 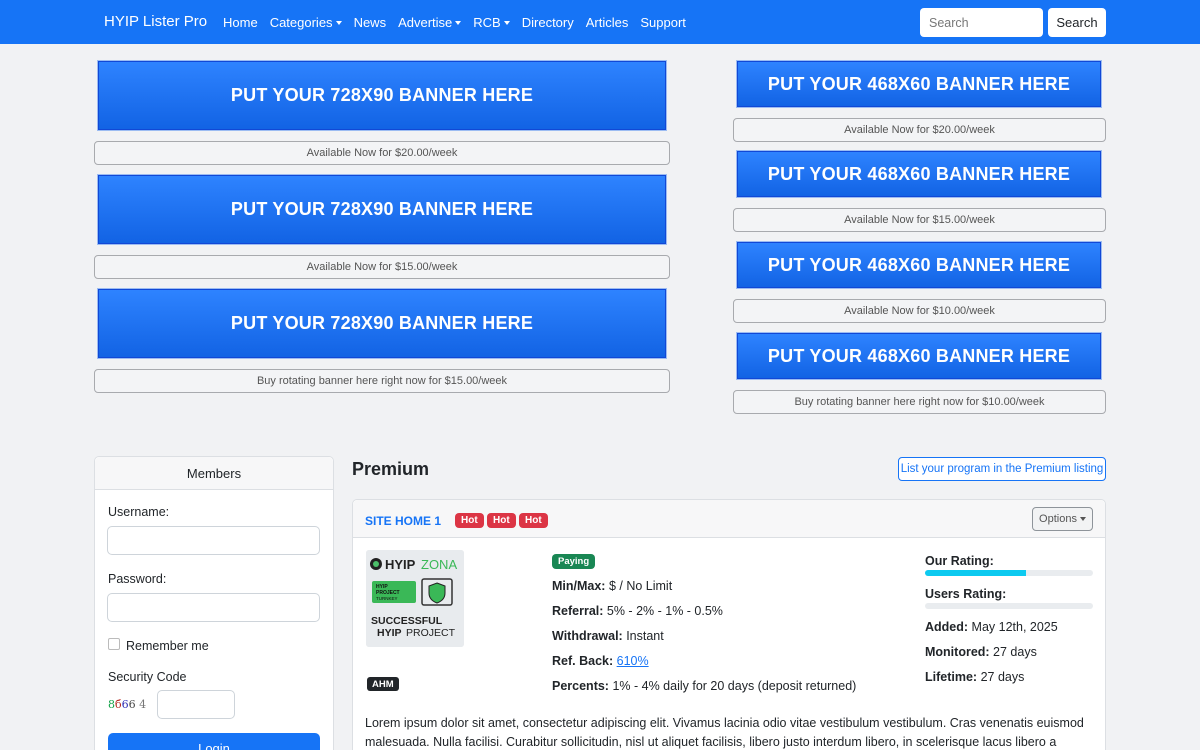 What do you see at coordinates (981, 22) in the screenshot?
I see `search-input` at bounding box center [981, 22].